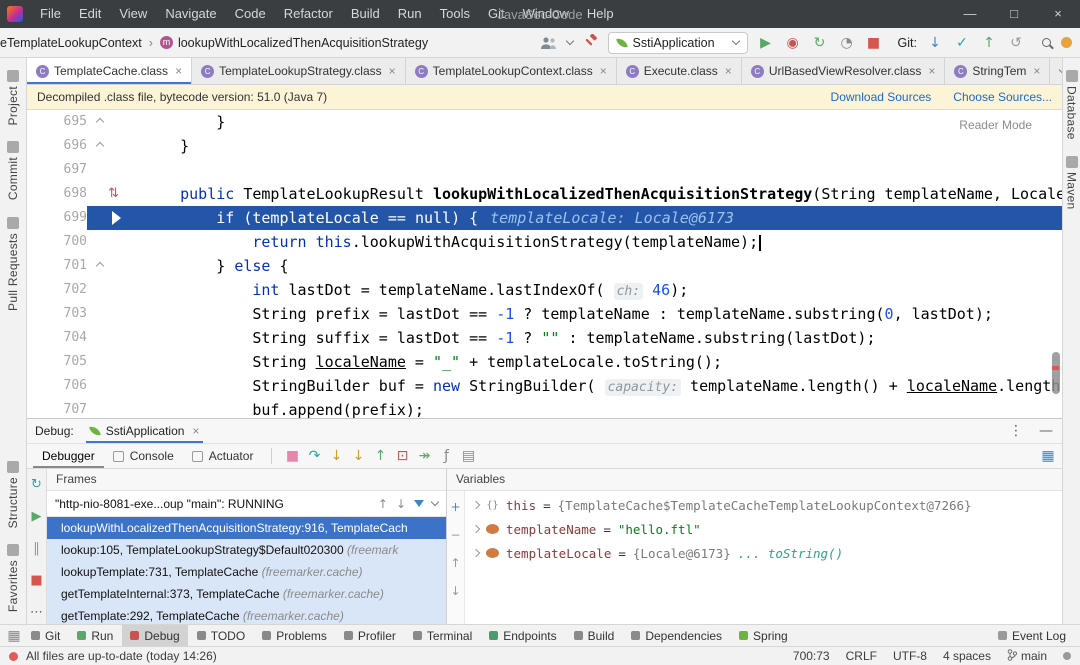 Image resolution: width=1080 pixels, height=665 pixels. Describe the element at coordinates (68, 456) in the screenshot. I see `tab-debugger: Debugger` at that location.